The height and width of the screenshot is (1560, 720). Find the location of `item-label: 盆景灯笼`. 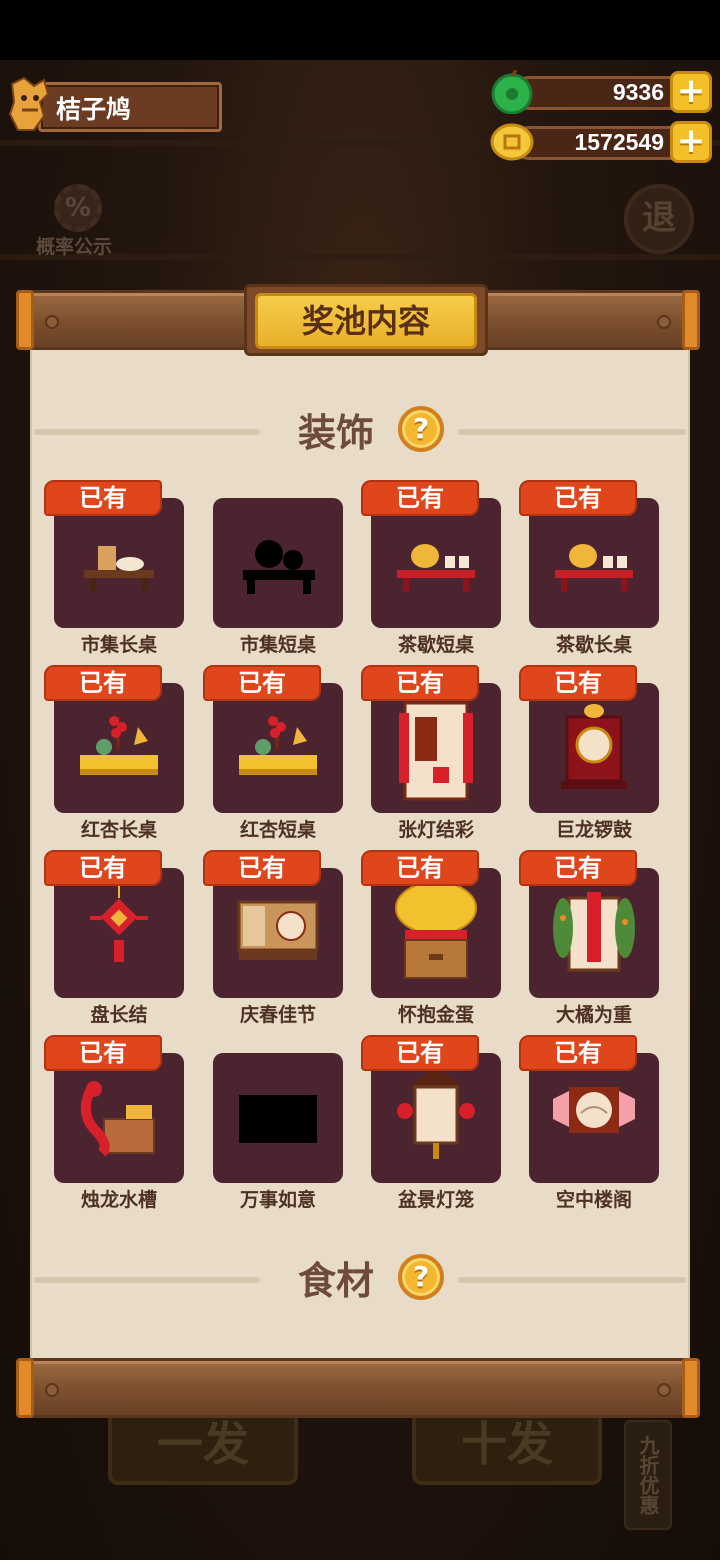

item-label: 盆景灯笼 is located at coordinates (435, 1200).